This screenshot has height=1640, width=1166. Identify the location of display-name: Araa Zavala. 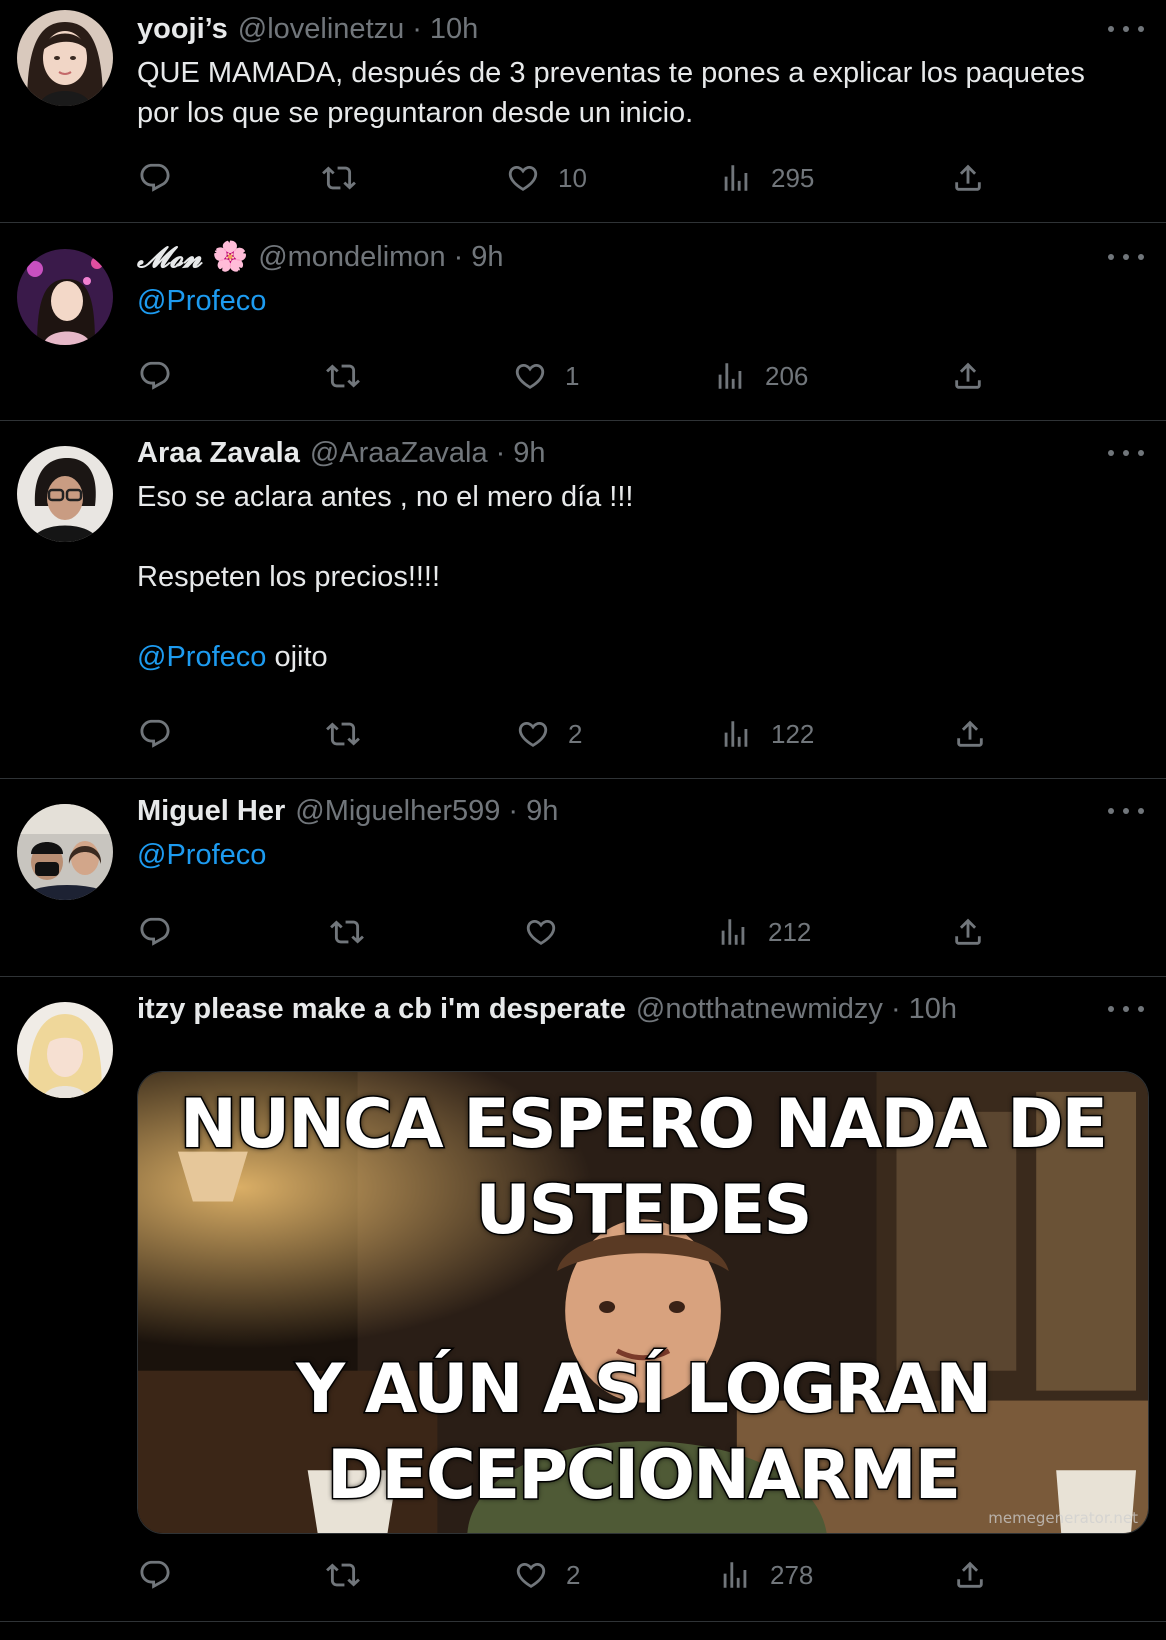
(218, 453).